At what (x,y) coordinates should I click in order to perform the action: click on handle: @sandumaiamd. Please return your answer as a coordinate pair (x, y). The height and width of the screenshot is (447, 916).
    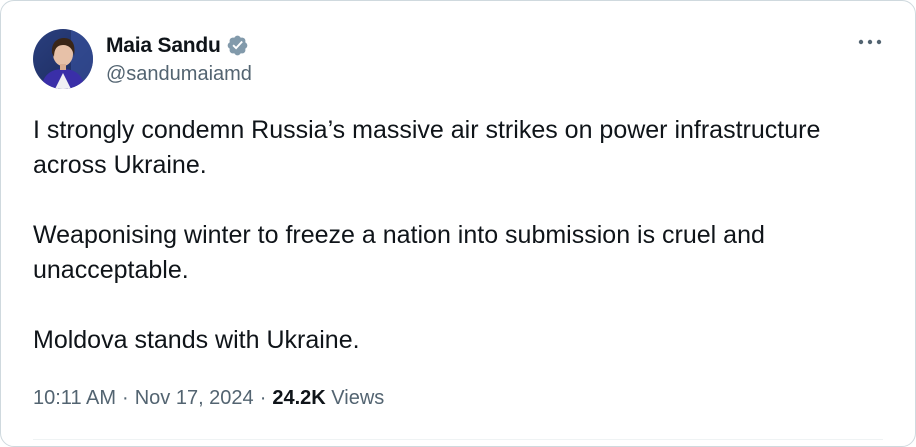
    Looking at the image, I should click on (179, 74).